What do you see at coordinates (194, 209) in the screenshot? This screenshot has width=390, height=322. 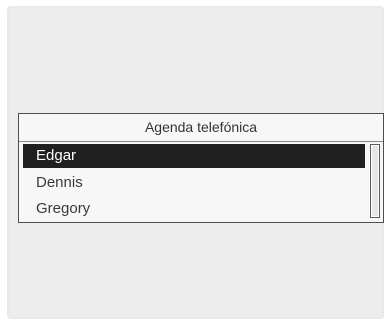 I see `contact-item-gregory: Gregory` at bounding box center [194, 209].